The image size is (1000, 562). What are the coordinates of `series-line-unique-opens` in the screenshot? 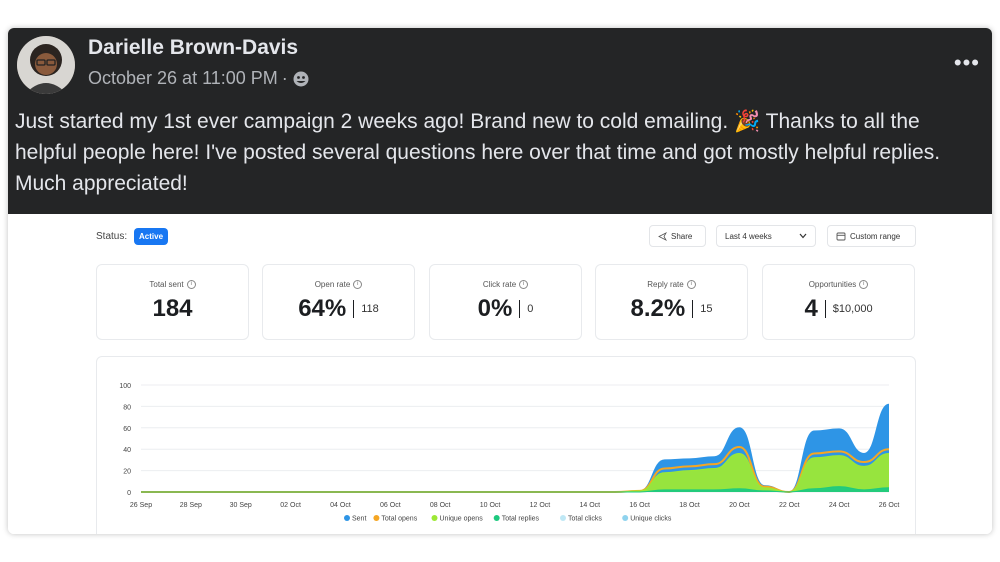 It's located at (515, 472).